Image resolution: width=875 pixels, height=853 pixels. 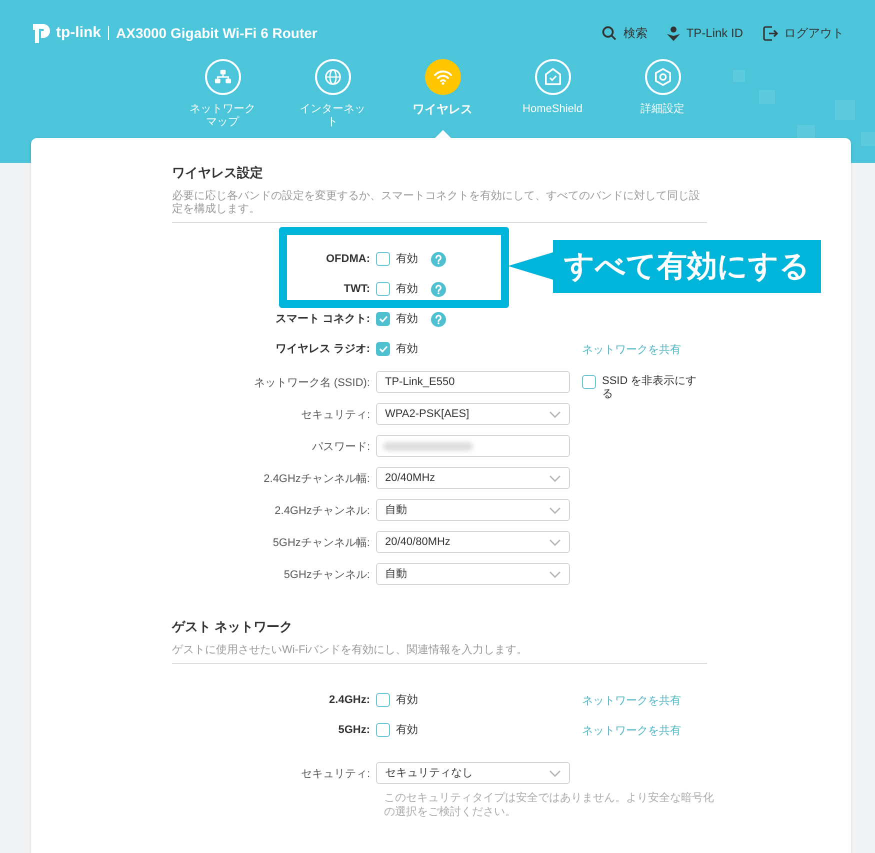 What do you see at coordinates (332, 77) in the screenshot?
I see `globe-icon` at bounding box center [332, 77].